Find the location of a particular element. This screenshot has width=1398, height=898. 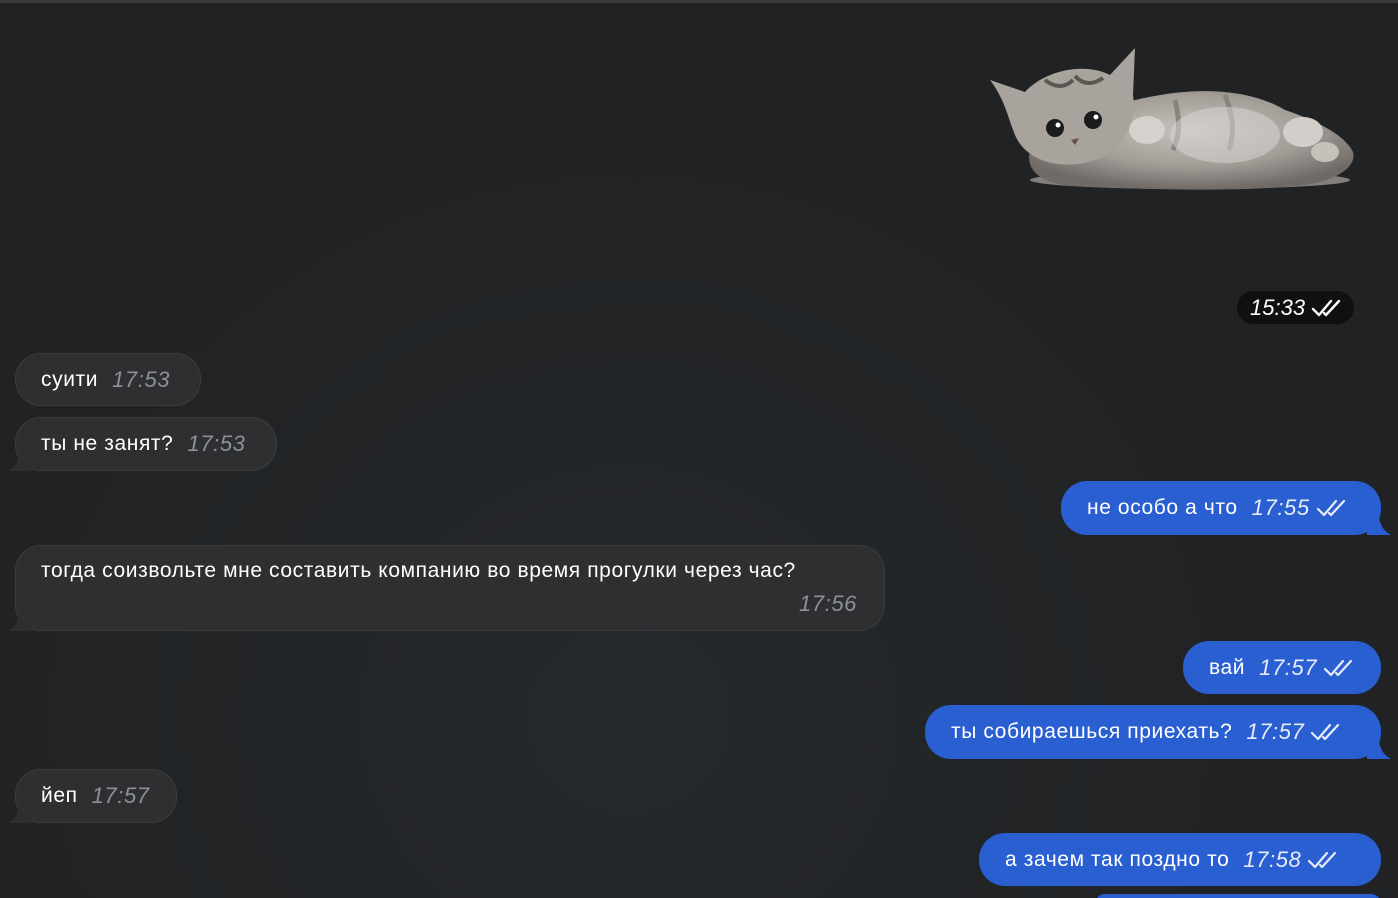

message-text: вай is located at coordinates (1227, 667).